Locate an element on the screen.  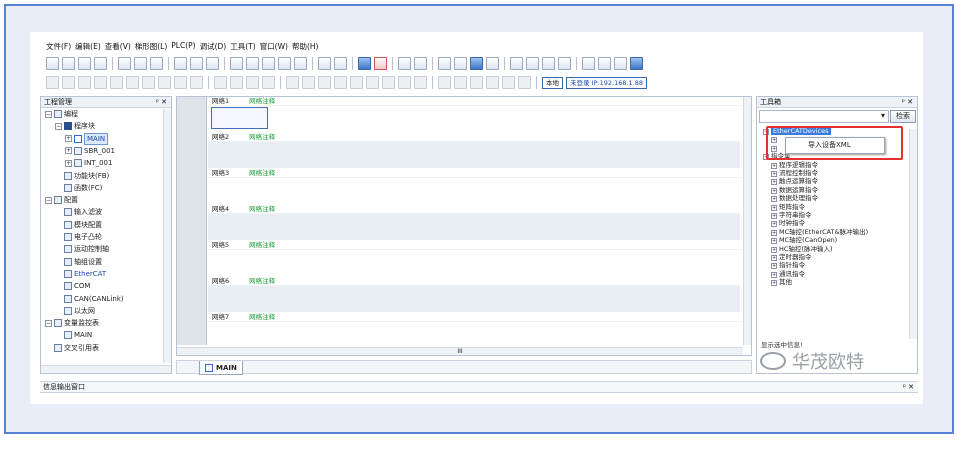
instruction-group: + MC轴控(EtherCAT&脉冲输出) is located at coordinates (819, 232).